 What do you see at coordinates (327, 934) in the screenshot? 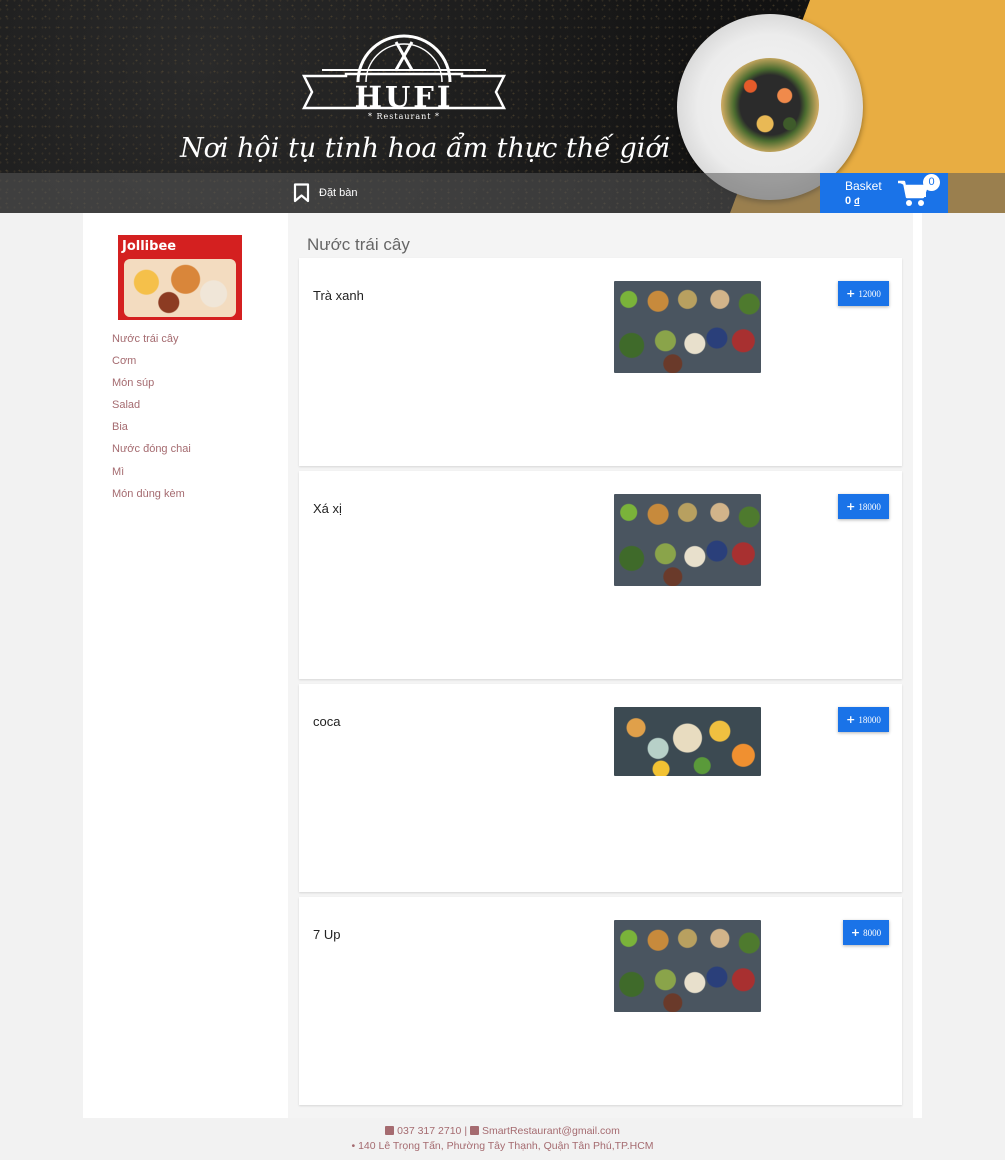
I see `item-name: 7 Up` at bounding box center [327, 934].